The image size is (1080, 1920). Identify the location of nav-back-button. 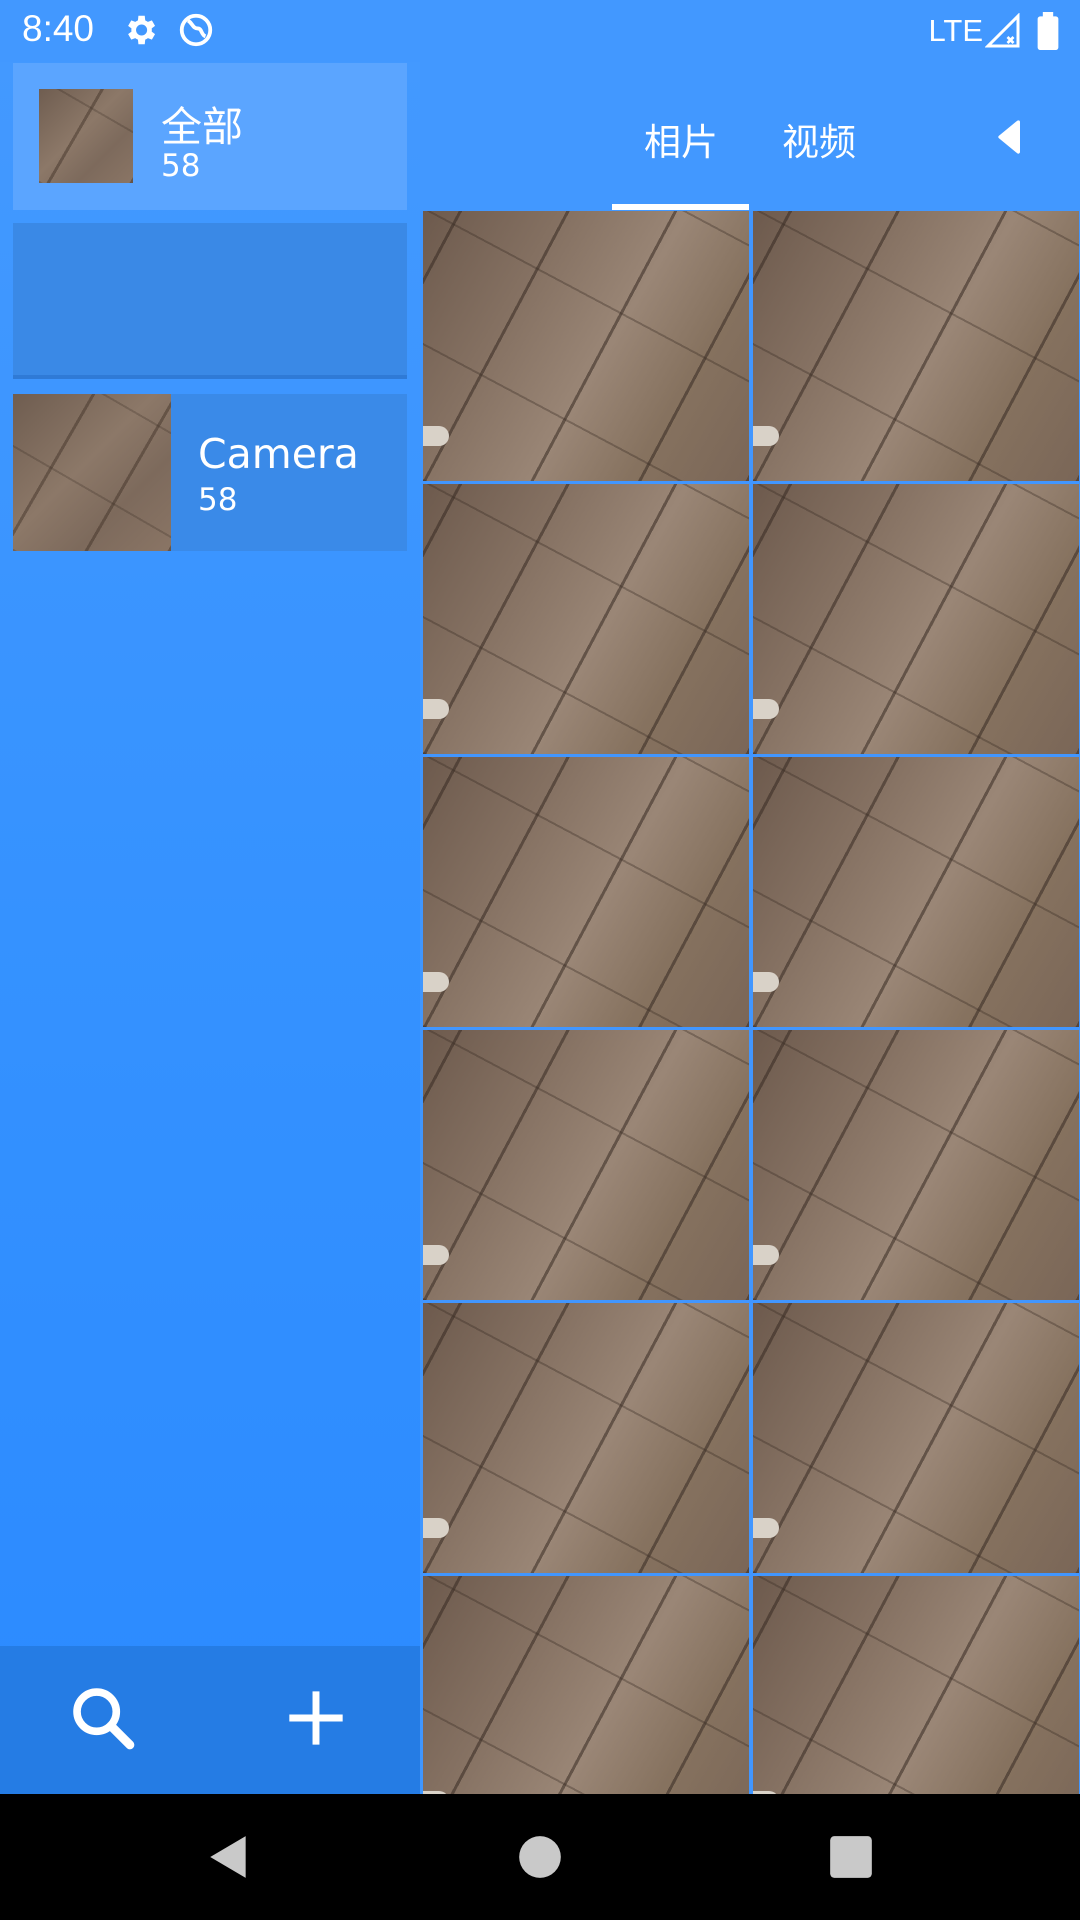
(229, 1857).